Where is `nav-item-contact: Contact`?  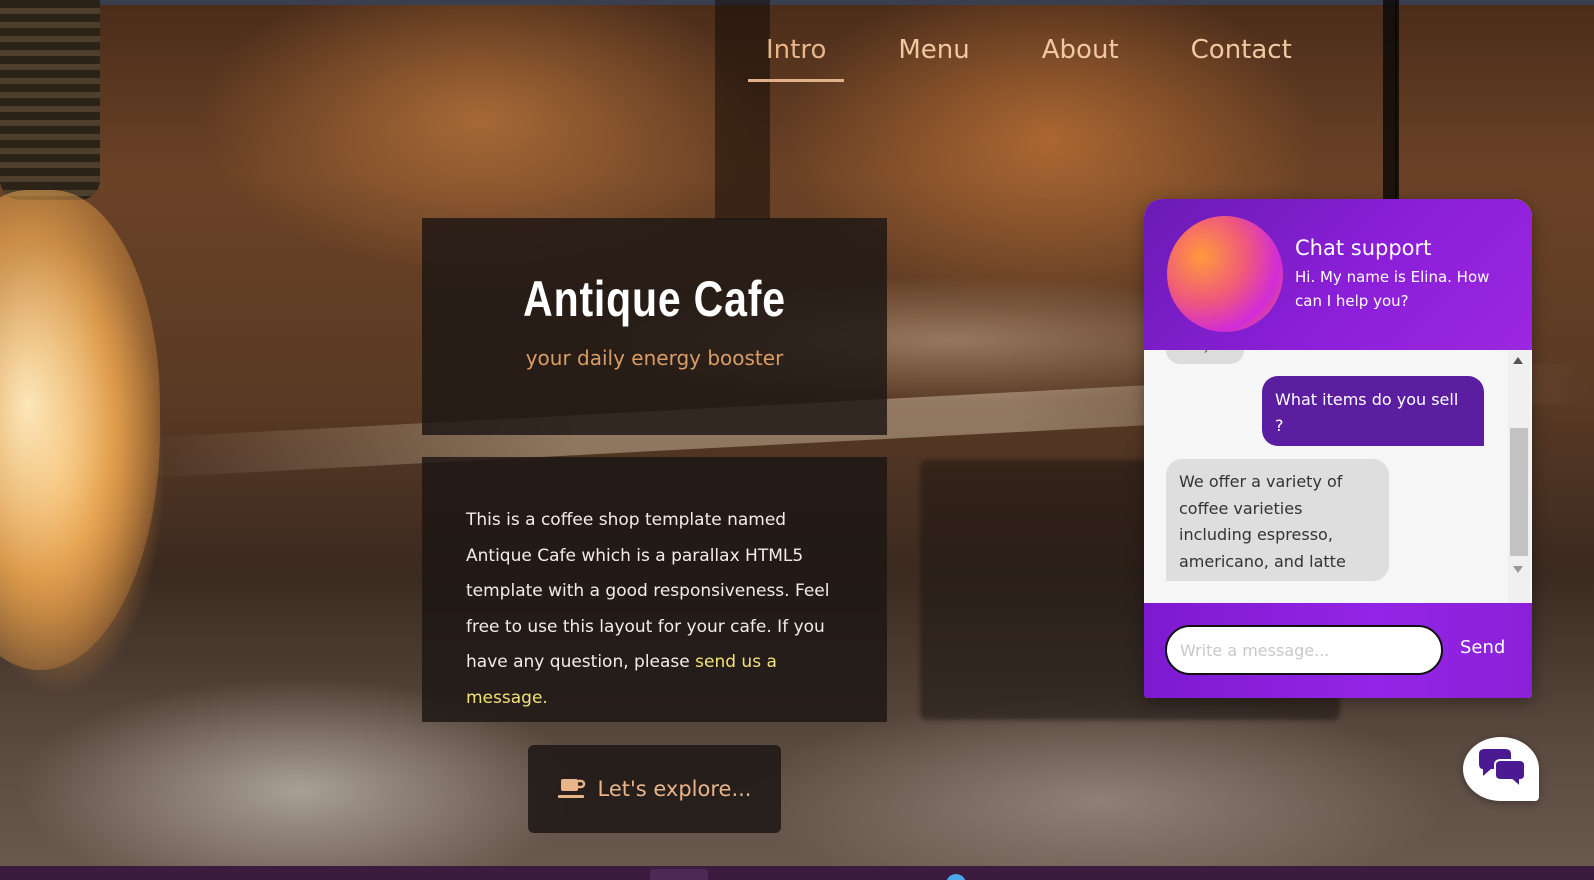
nav-item-contact: Contact is located at coordinates (1241, 56).